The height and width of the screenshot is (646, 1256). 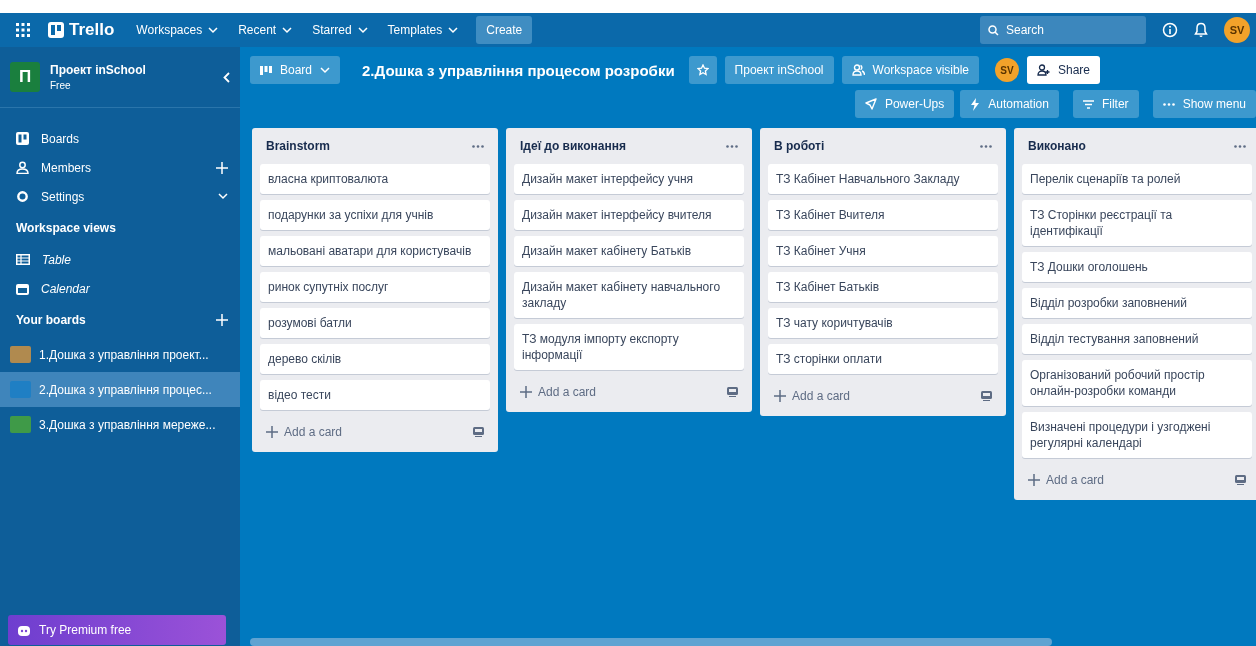 What do you see at coordinates (226, 77) in the screenshot?
I see `collapse-icon` at bounding box center [226, 77].